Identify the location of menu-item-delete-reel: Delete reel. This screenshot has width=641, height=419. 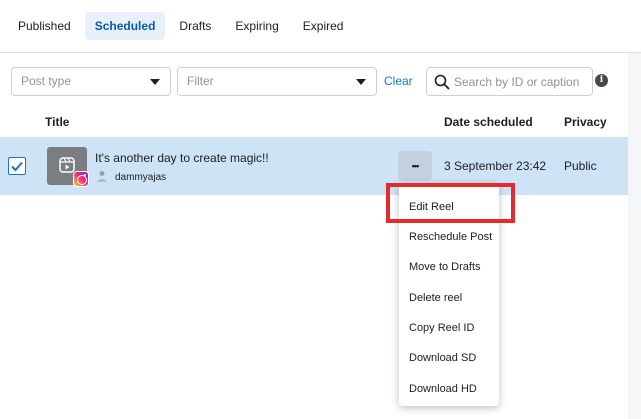
(435, 298).